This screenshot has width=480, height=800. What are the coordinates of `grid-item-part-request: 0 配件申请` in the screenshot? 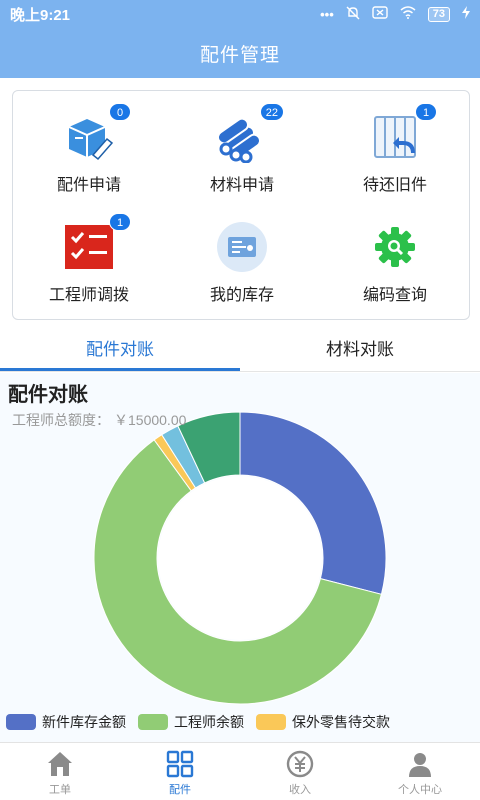 It's located at (89, 146).